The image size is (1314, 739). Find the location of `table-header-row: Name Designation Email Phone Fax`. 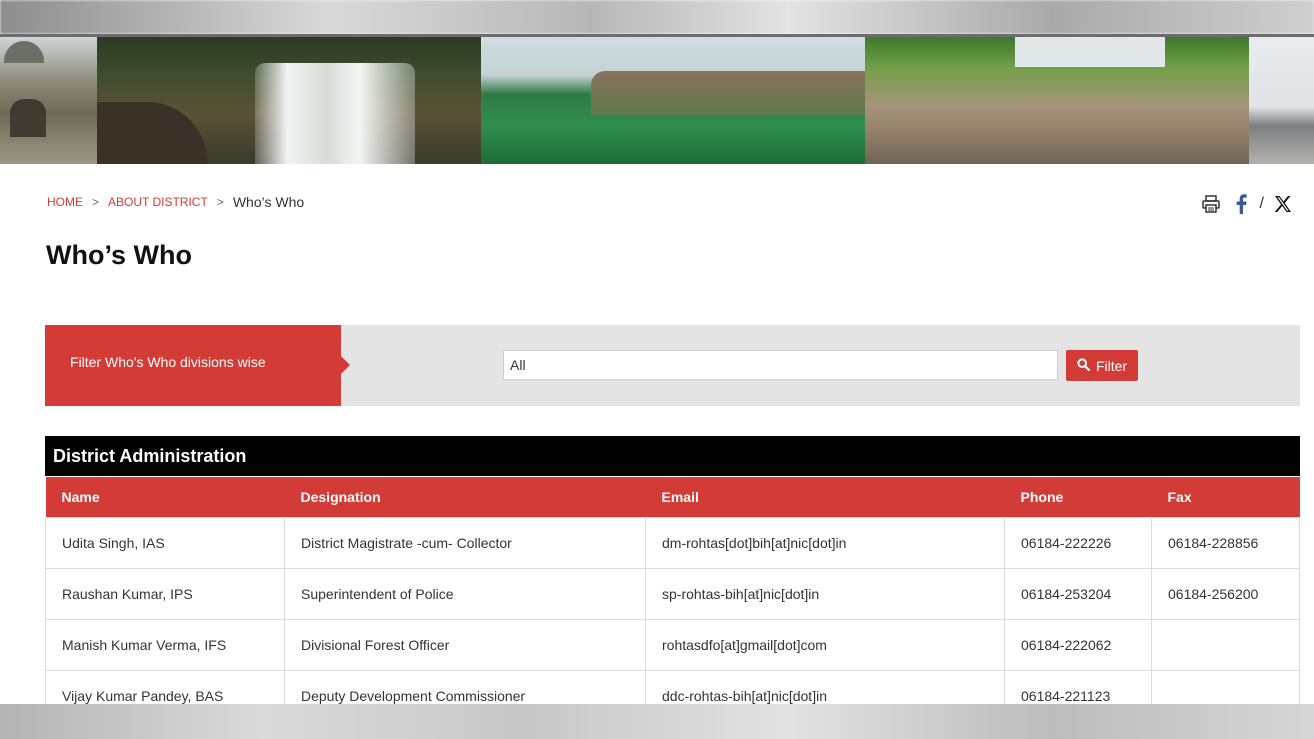

table-header-row: Name Designation Email Phone Fax is located at coordinates (672, 497).